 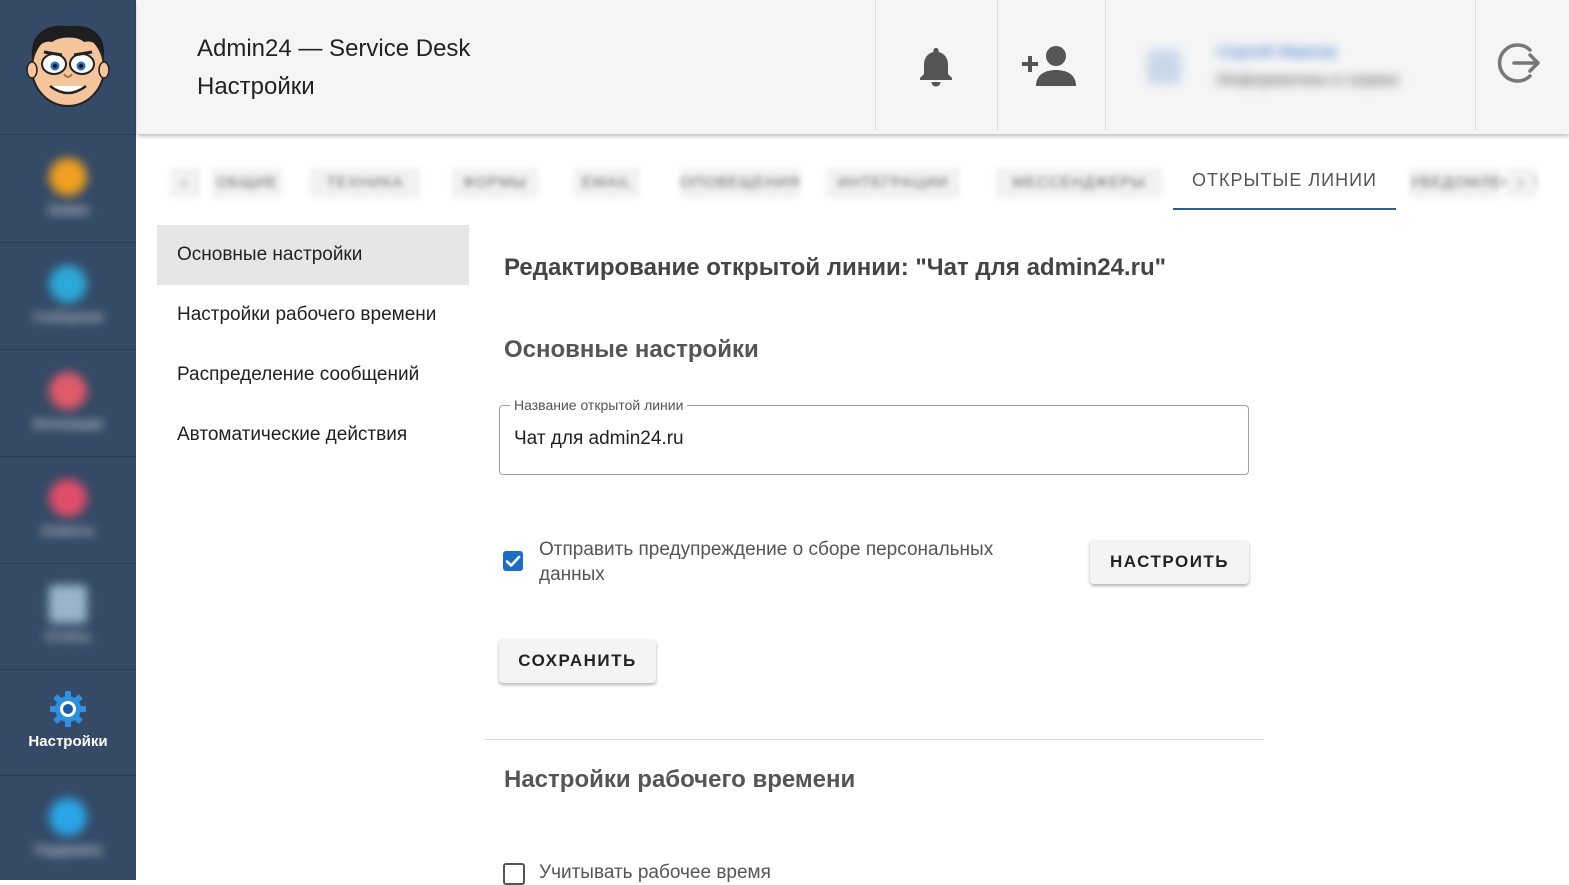 I want to click on logout-button, so click(x=1522, y=67).